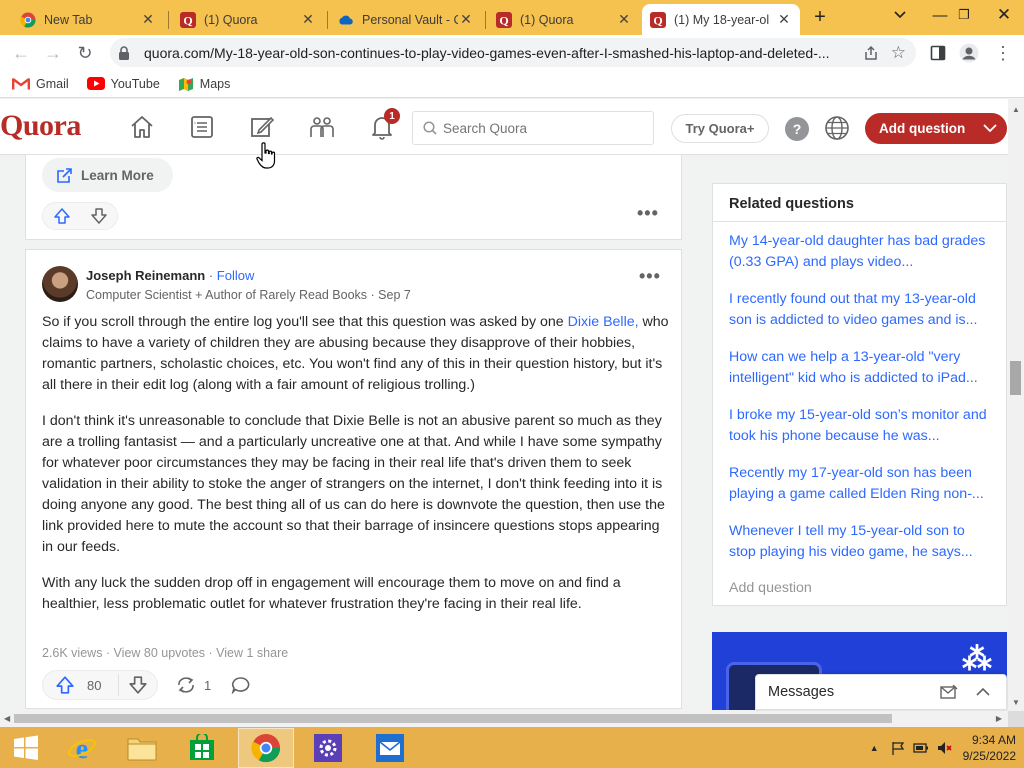 The width and height of the screenshot is (1024, 768). I want to click on upvote-icon, so click(61, 216).